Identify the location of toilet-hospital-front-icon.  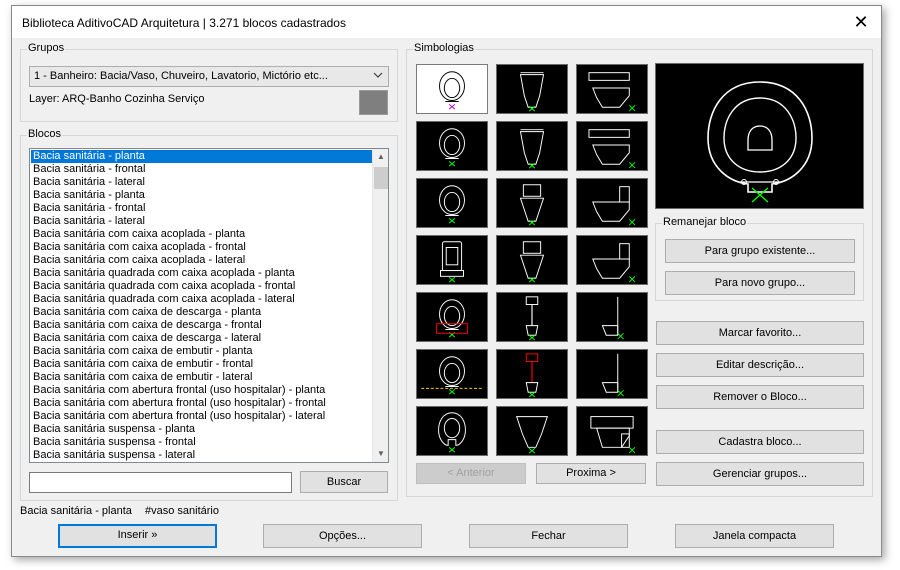
(532, 431).